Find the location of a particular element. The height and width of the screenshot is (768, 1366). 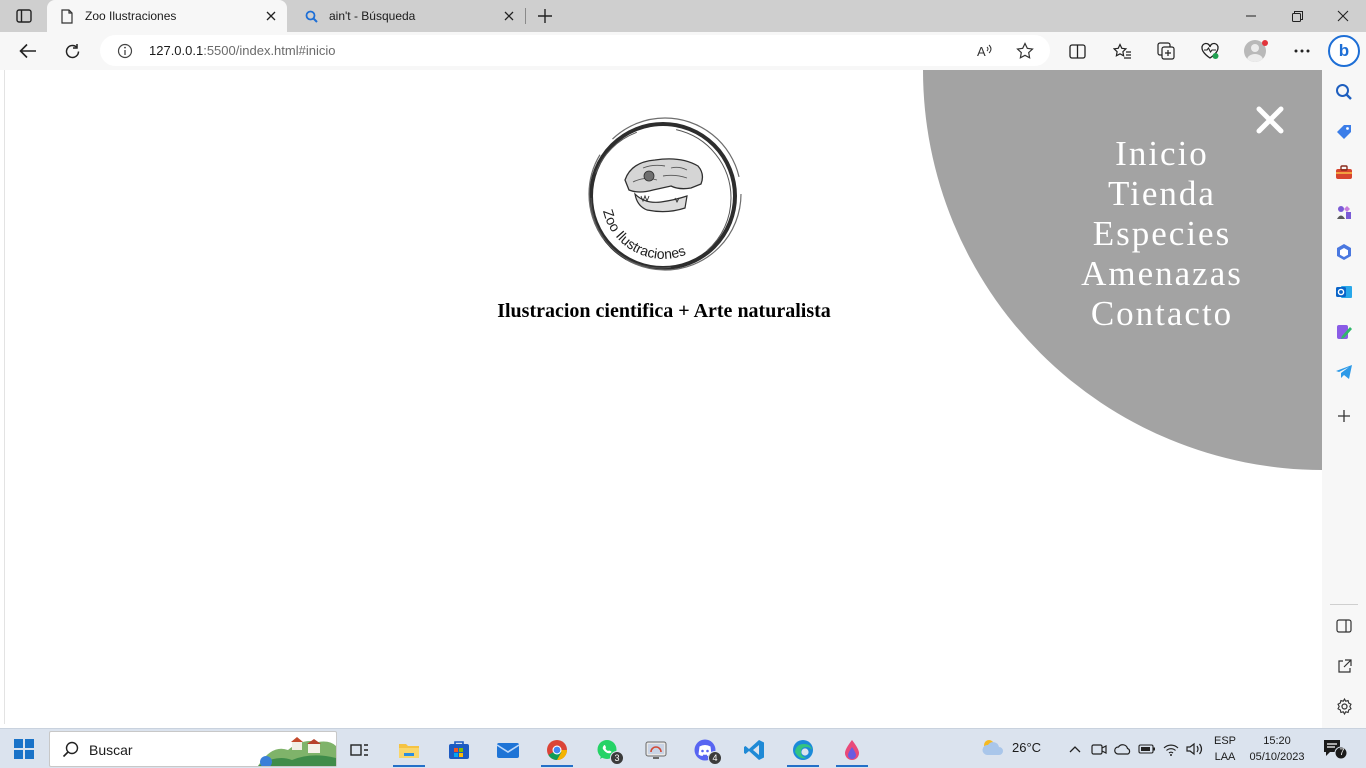

zoo-logo: Zoo Ilustraciones is located at coordinates (665, 194).